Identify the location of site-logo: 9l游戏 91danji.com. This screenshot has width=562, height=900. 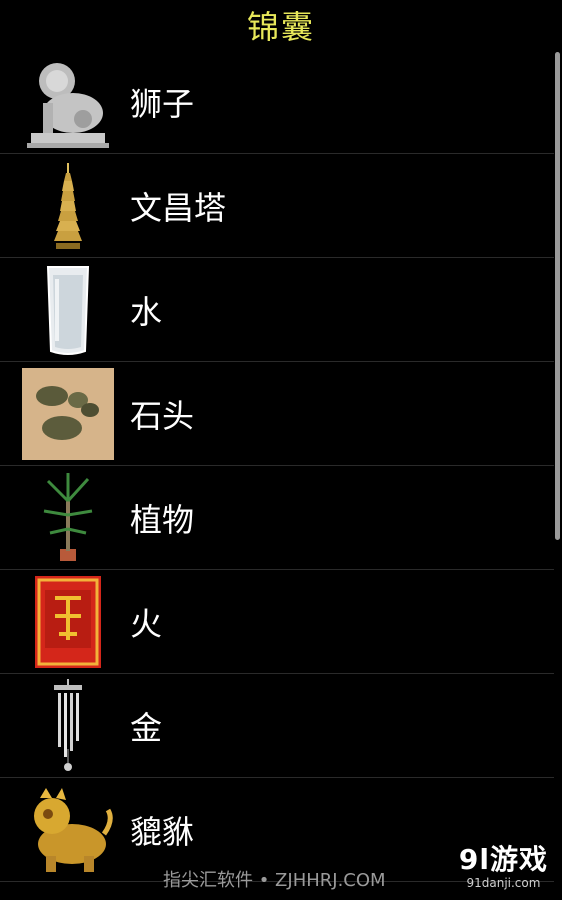
(503, 864).